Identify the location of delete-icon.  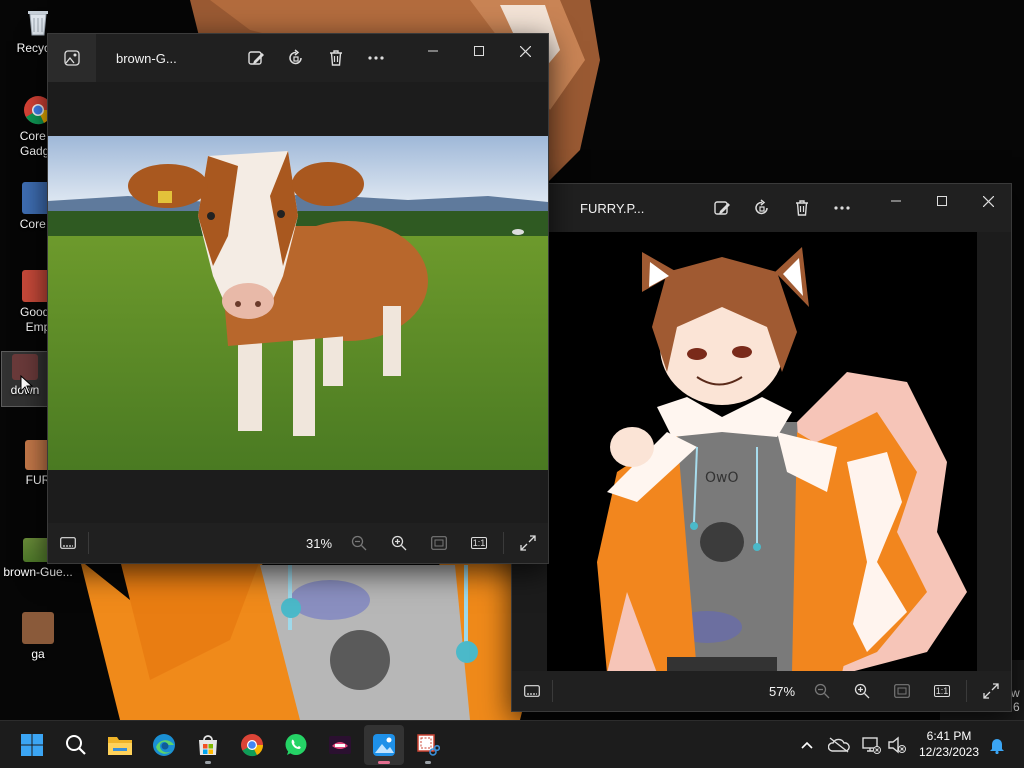
(802, 208).